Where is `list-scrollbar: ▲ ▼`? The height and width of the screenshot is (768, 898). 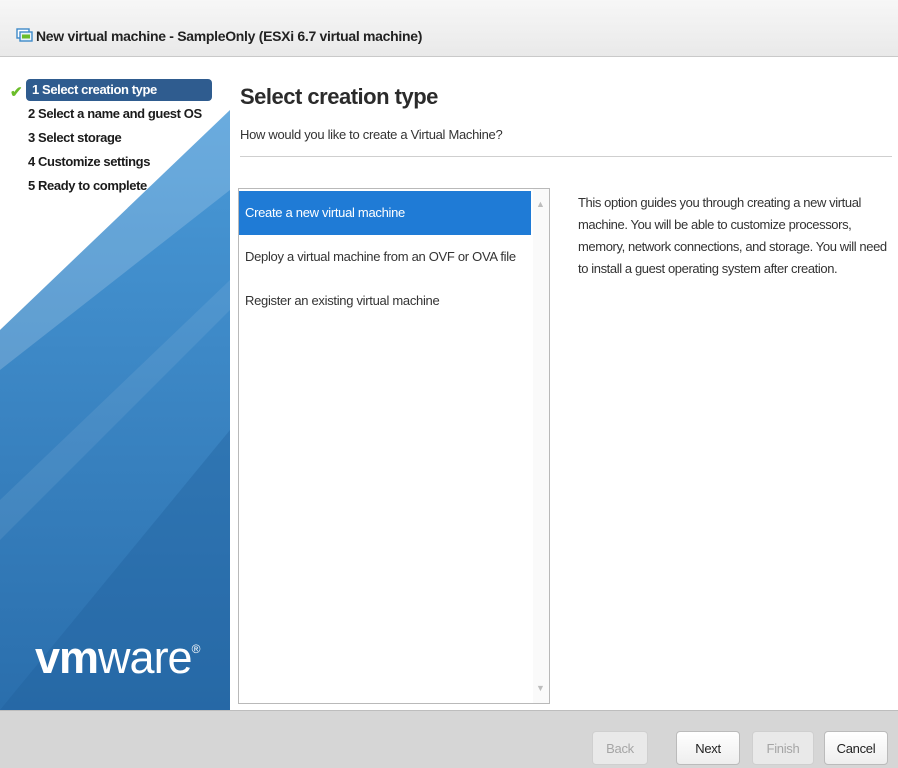 list-scrollbar: ▲ ▼ is located at coordinates (541, 446).